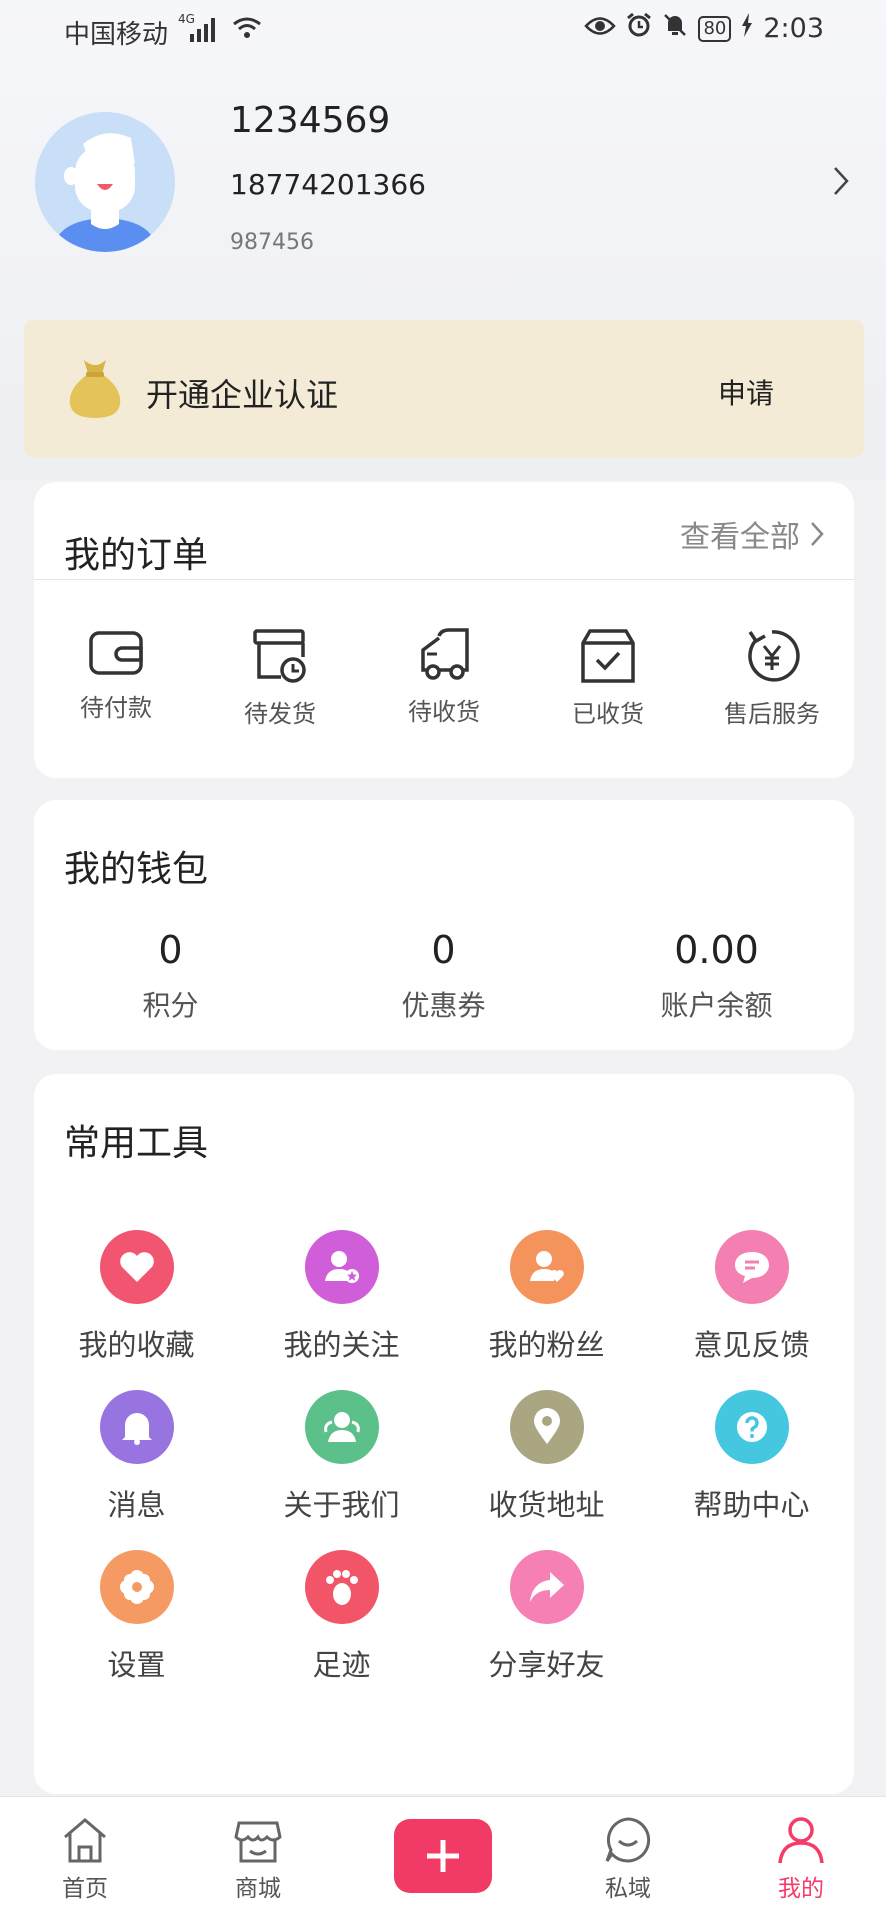 The image size is (886, 1920). I want to click on tab-home: 首页, so click(85, 1859).